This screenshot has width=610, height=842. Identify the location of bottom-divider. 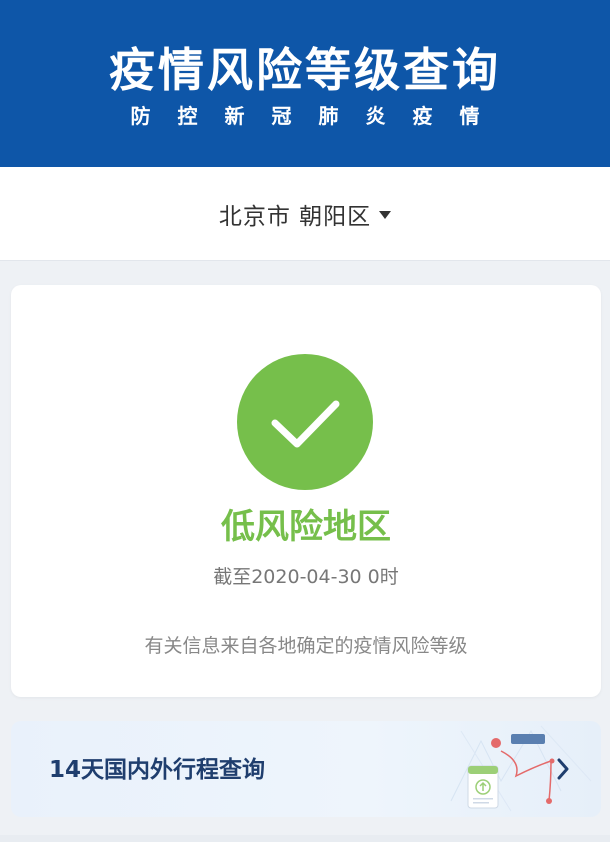
(305, 838).